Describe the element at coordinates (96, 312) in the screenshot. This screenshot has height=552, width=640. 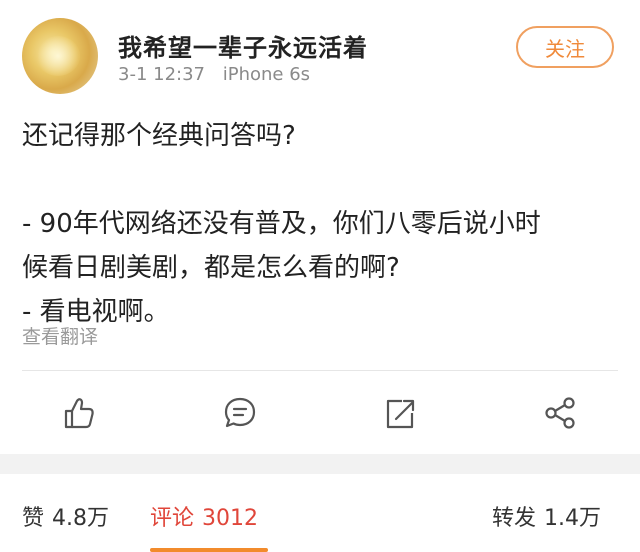
I see `post-line: - 看电视啊。` at that location.